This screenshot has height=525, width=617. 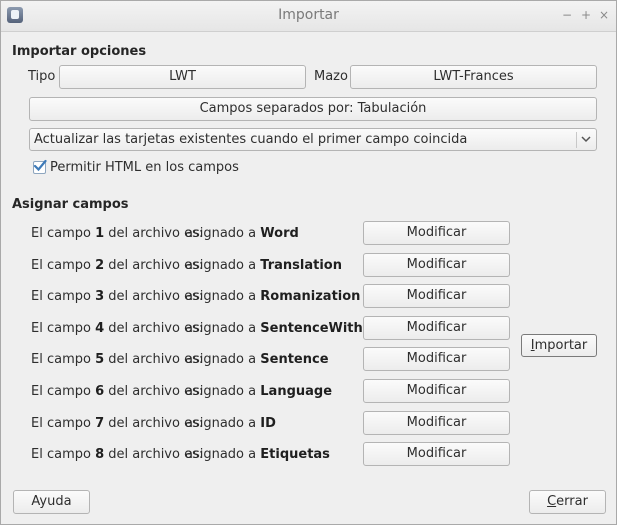 I want to click on import-options-heading: Importar opciones, so click(x=79, y=51).